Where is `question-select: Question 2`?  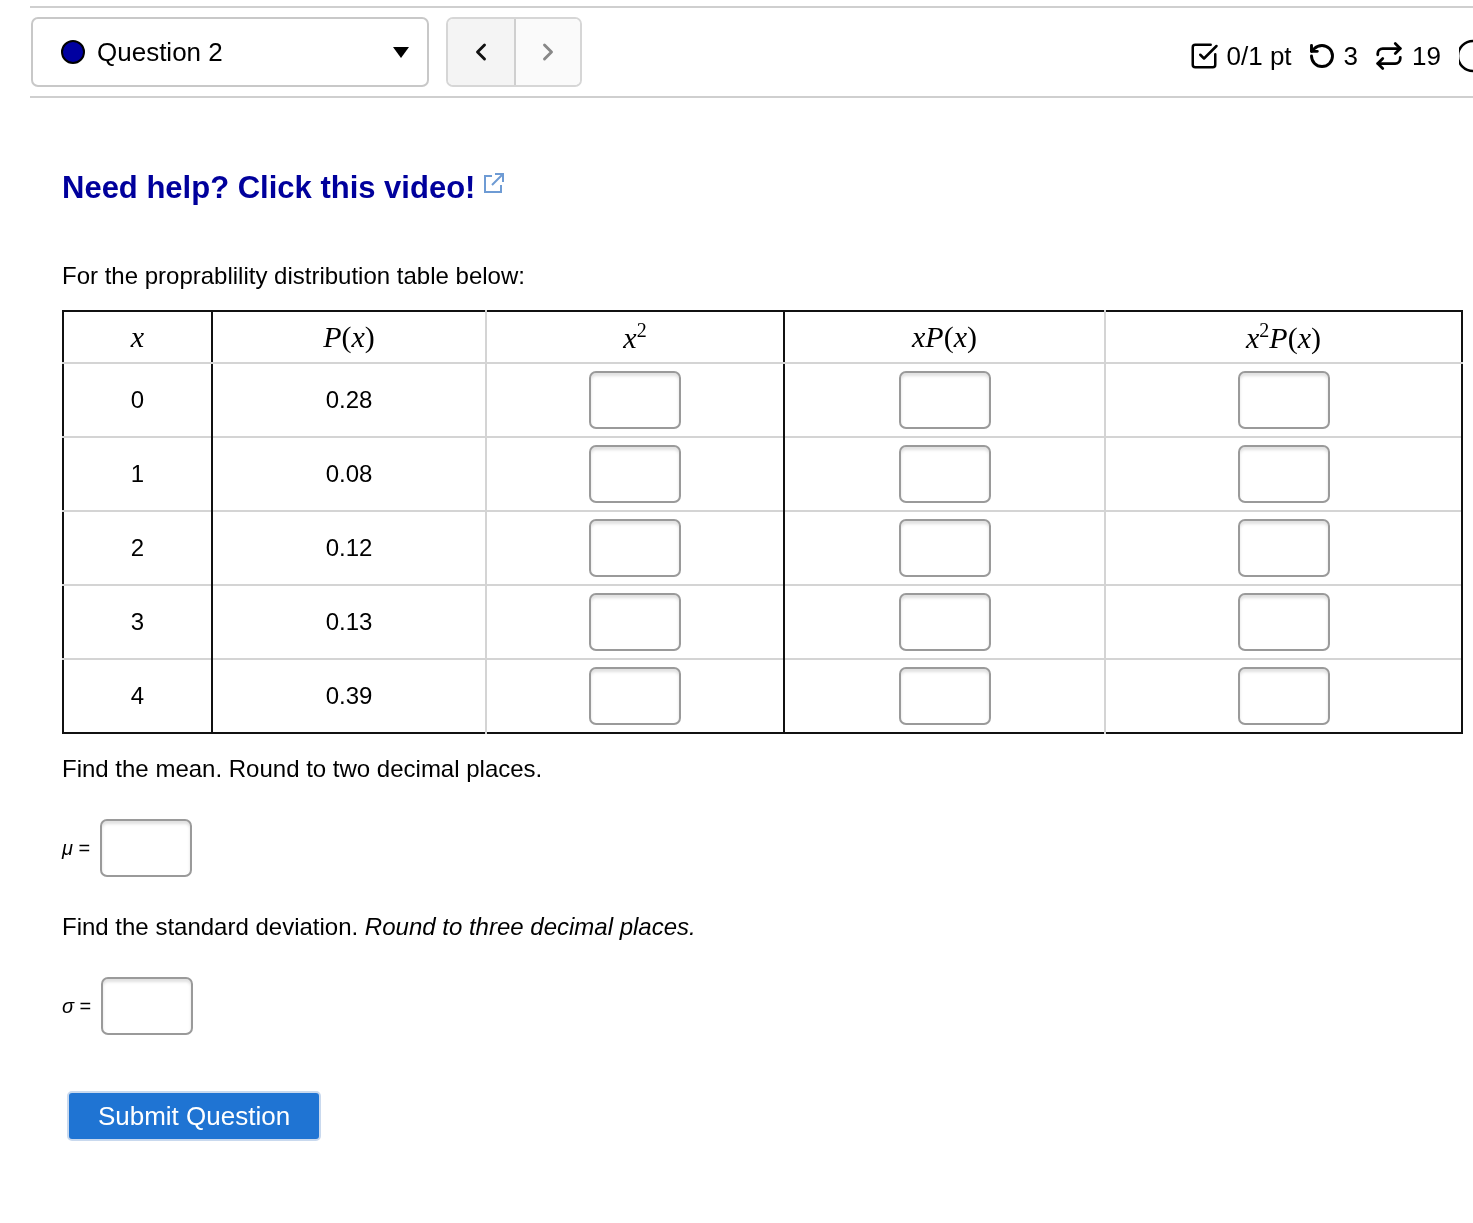
question-select: Question 2 is located at coordinates (230, 52).